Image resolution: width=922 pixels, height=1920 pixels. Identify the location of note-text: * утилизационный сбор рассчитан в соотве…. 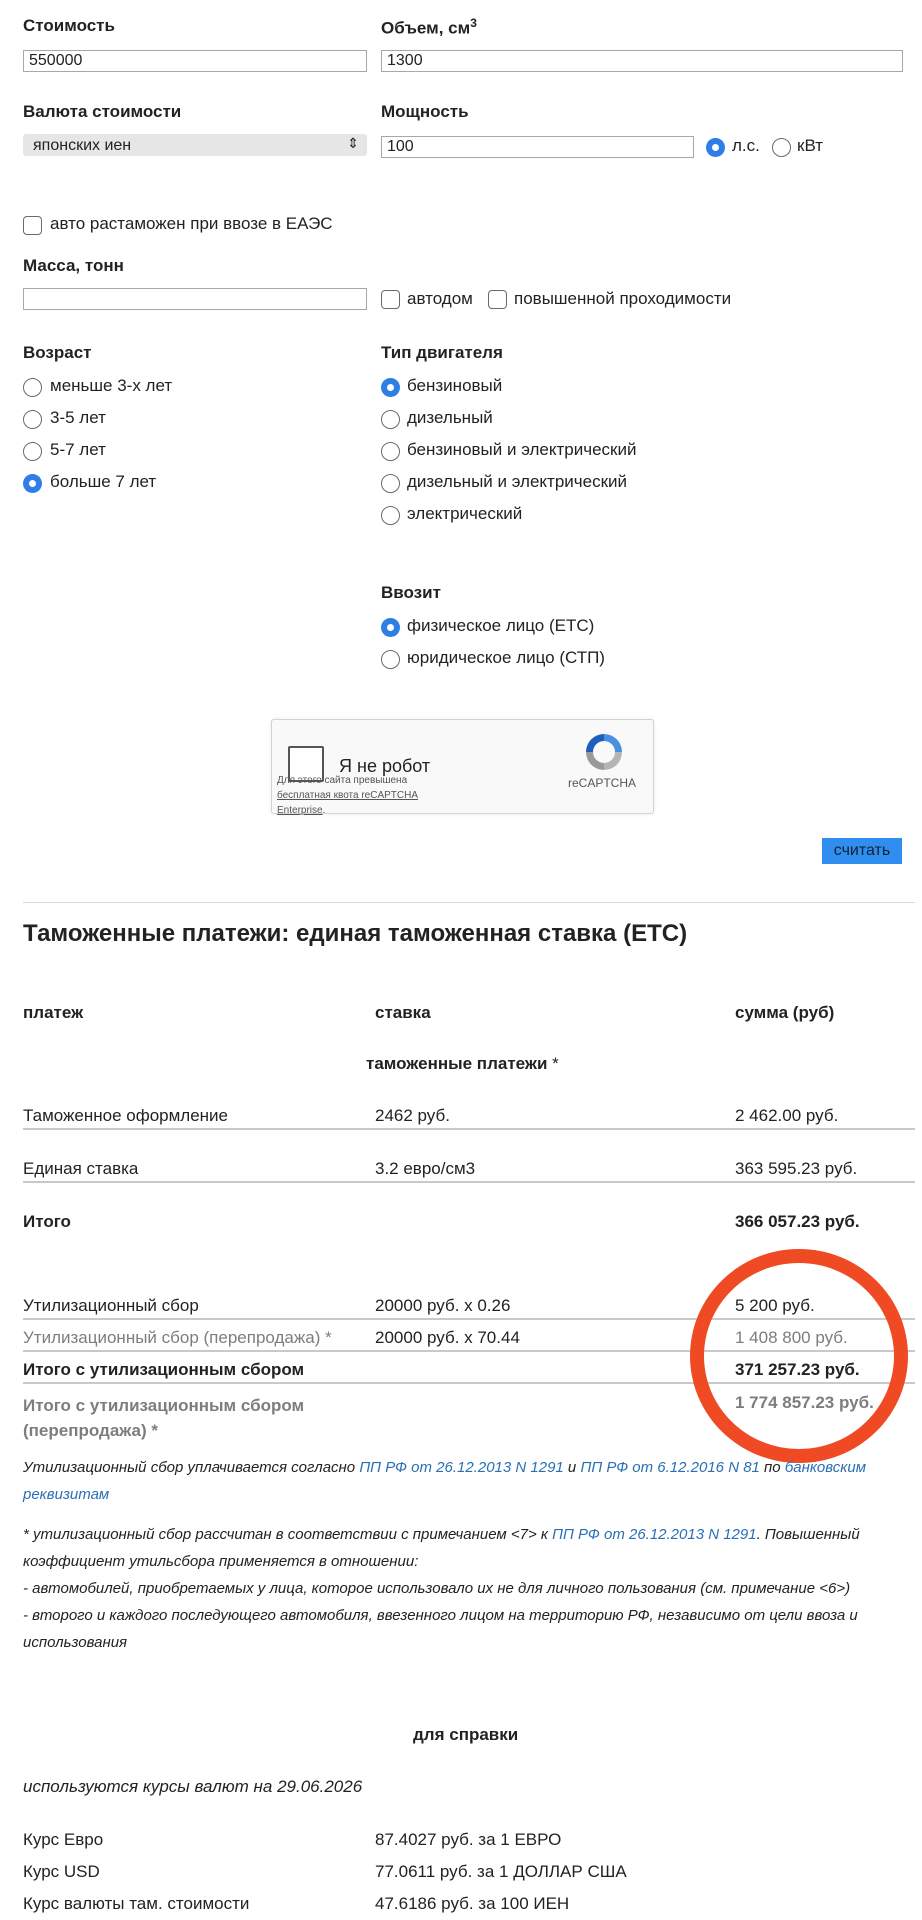
(288, 1534).